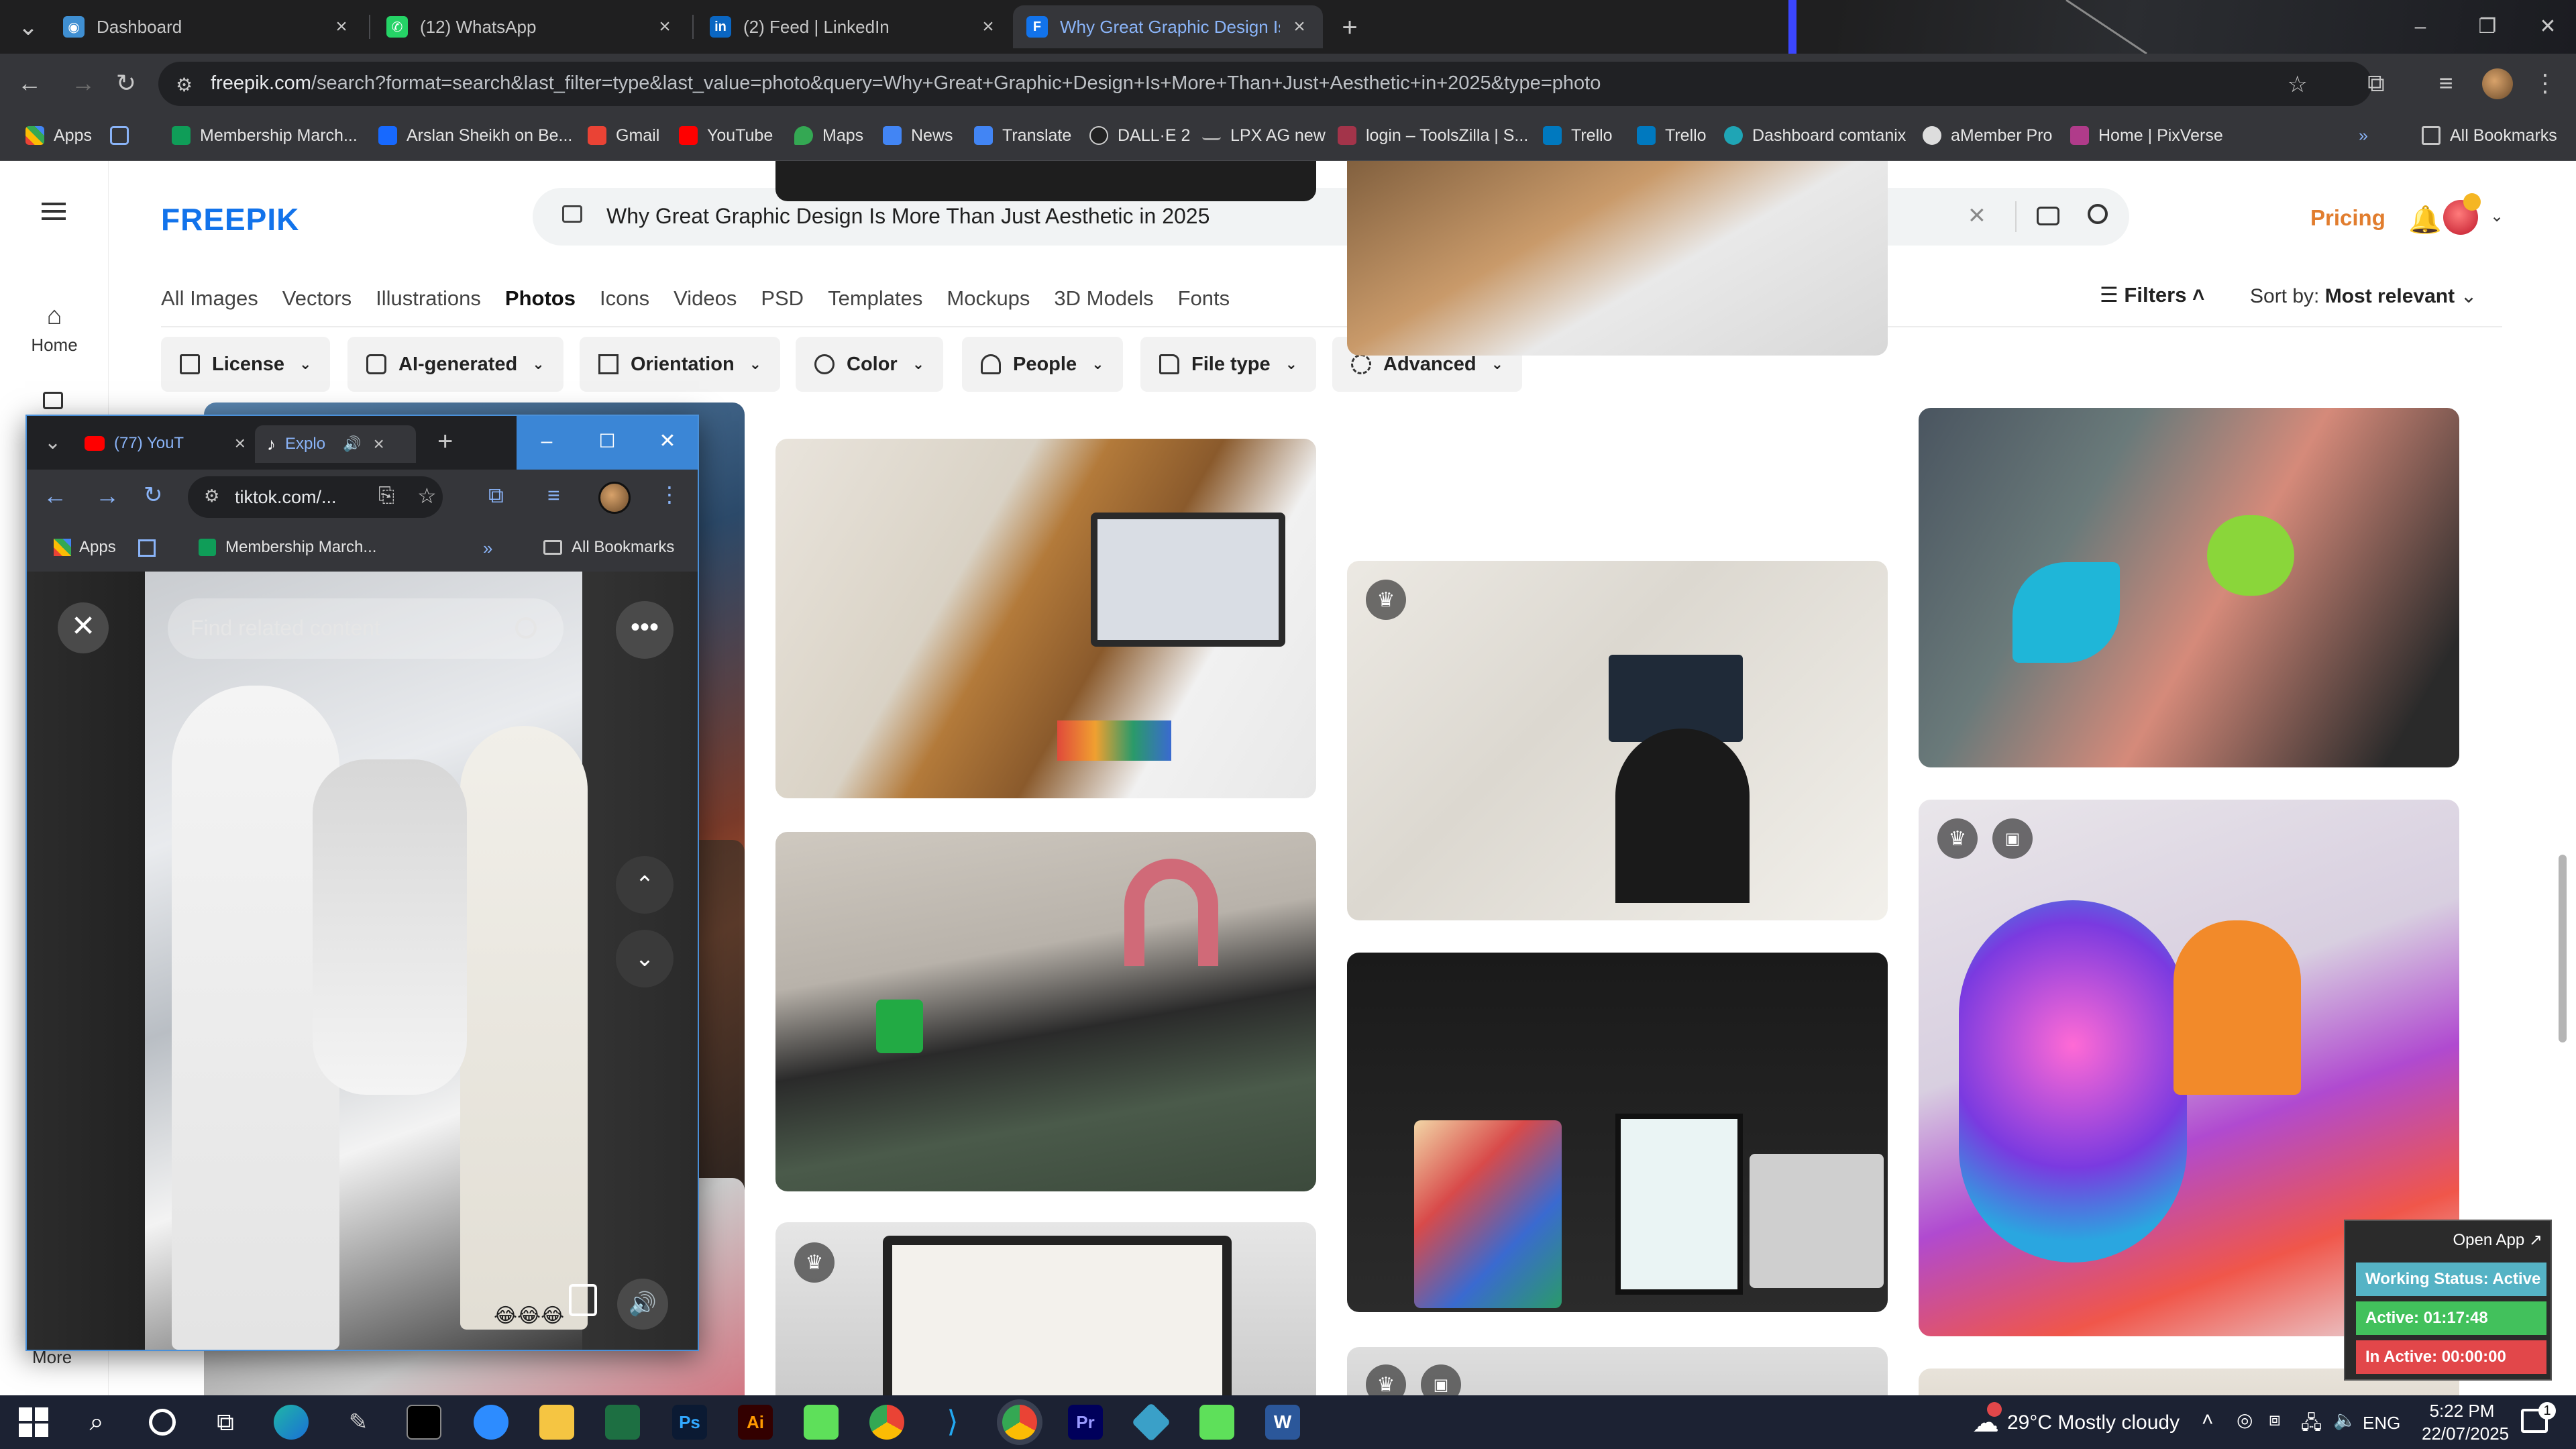 The image size is (2576, 1449). Describe the element at coordinates (2208, 1420) in the screenshot. I see `tray-chevron-up-icon: ˄` at that location.